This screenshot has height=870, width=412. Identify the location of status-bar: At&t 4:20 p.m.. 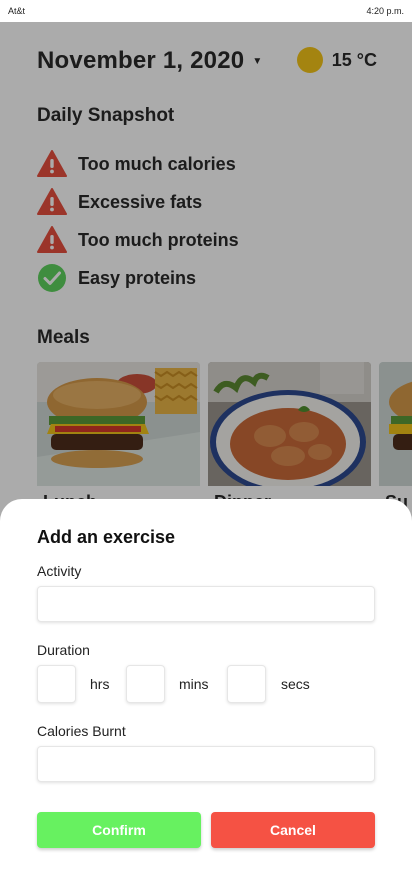
(206, 11).